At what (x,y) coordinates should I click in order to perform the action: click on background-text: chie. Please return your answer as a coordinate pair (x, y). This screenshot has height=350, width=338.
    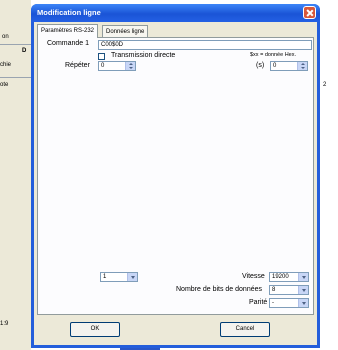
    Looking at the image, I should click on (6, 65).